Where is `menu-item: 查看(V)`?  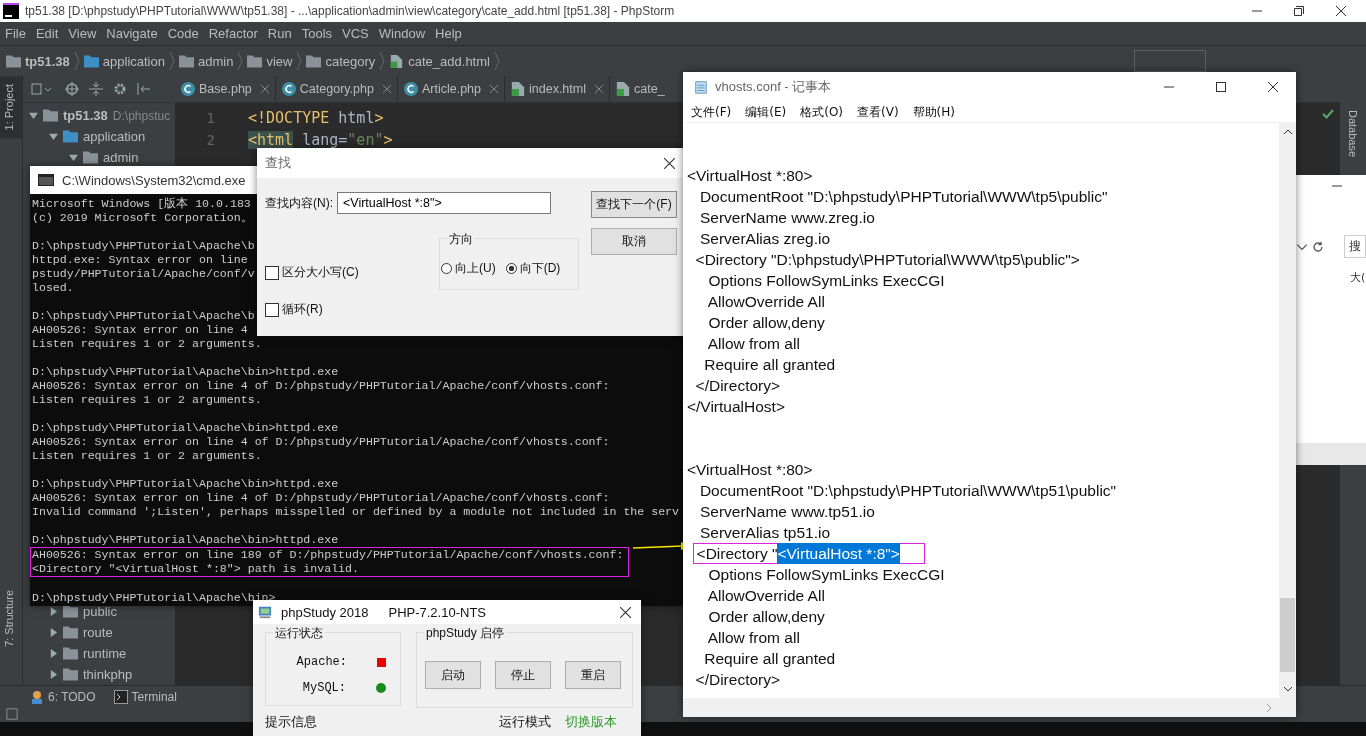 menu-item: 查看(V) is located at coordinates (878, 112).